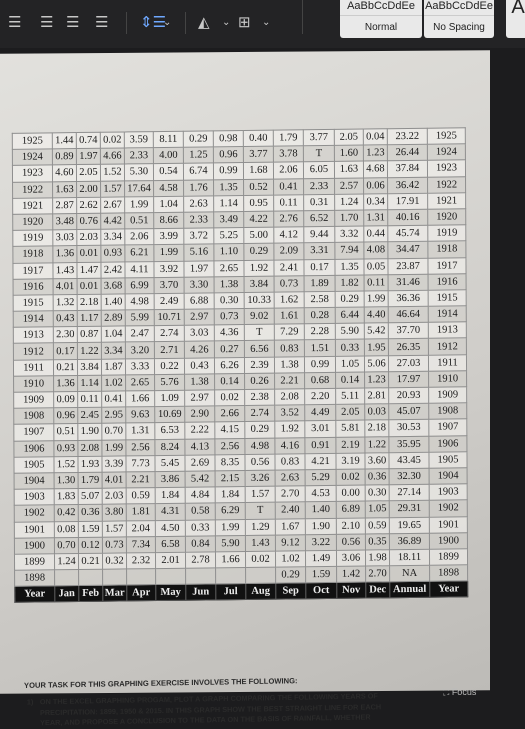  Describe the element at coordinates (114, 512) in the screenshot. I see `table-cell: 3.80` at that location.